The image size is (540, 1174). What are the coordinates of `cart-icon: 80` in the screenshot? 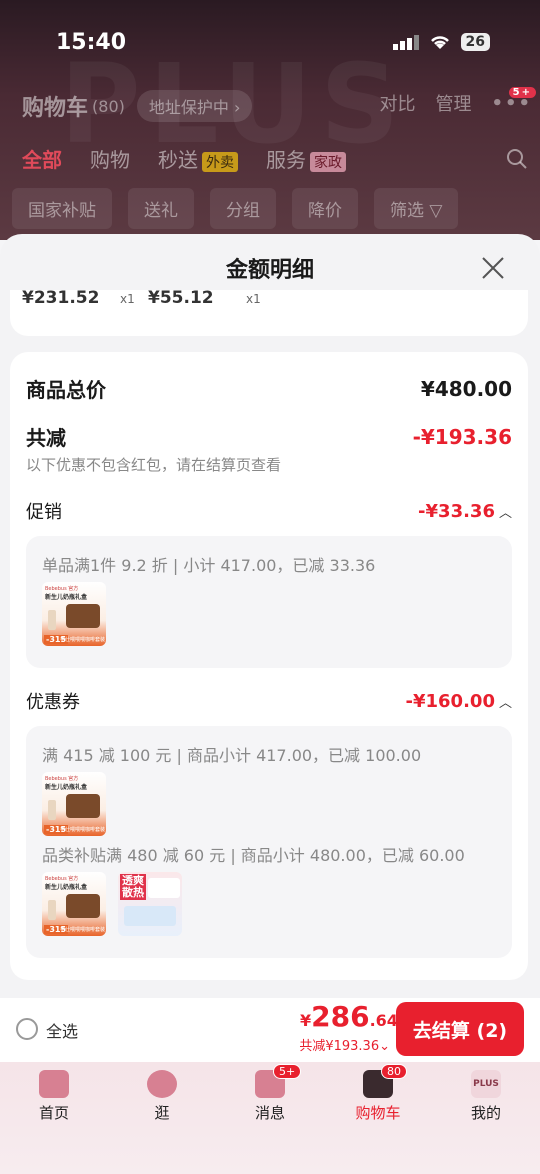 It's located at (385, 1081).